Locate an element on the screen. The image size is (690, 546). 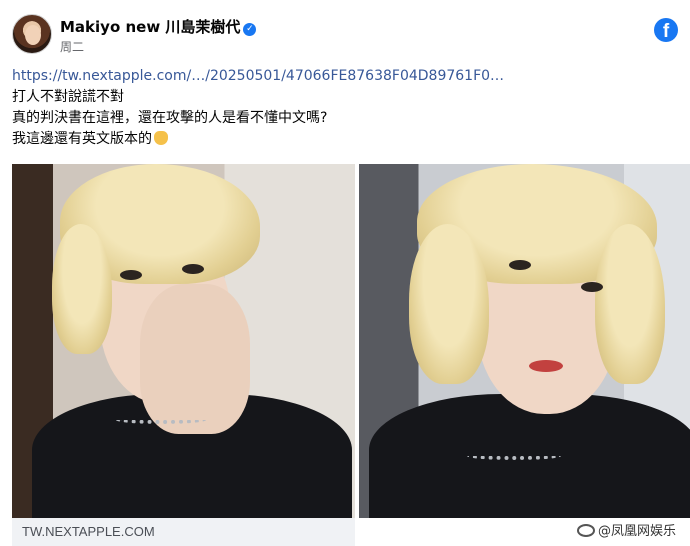
watermark: @凤凰网娱乐 is located at coordinates (626, 529).